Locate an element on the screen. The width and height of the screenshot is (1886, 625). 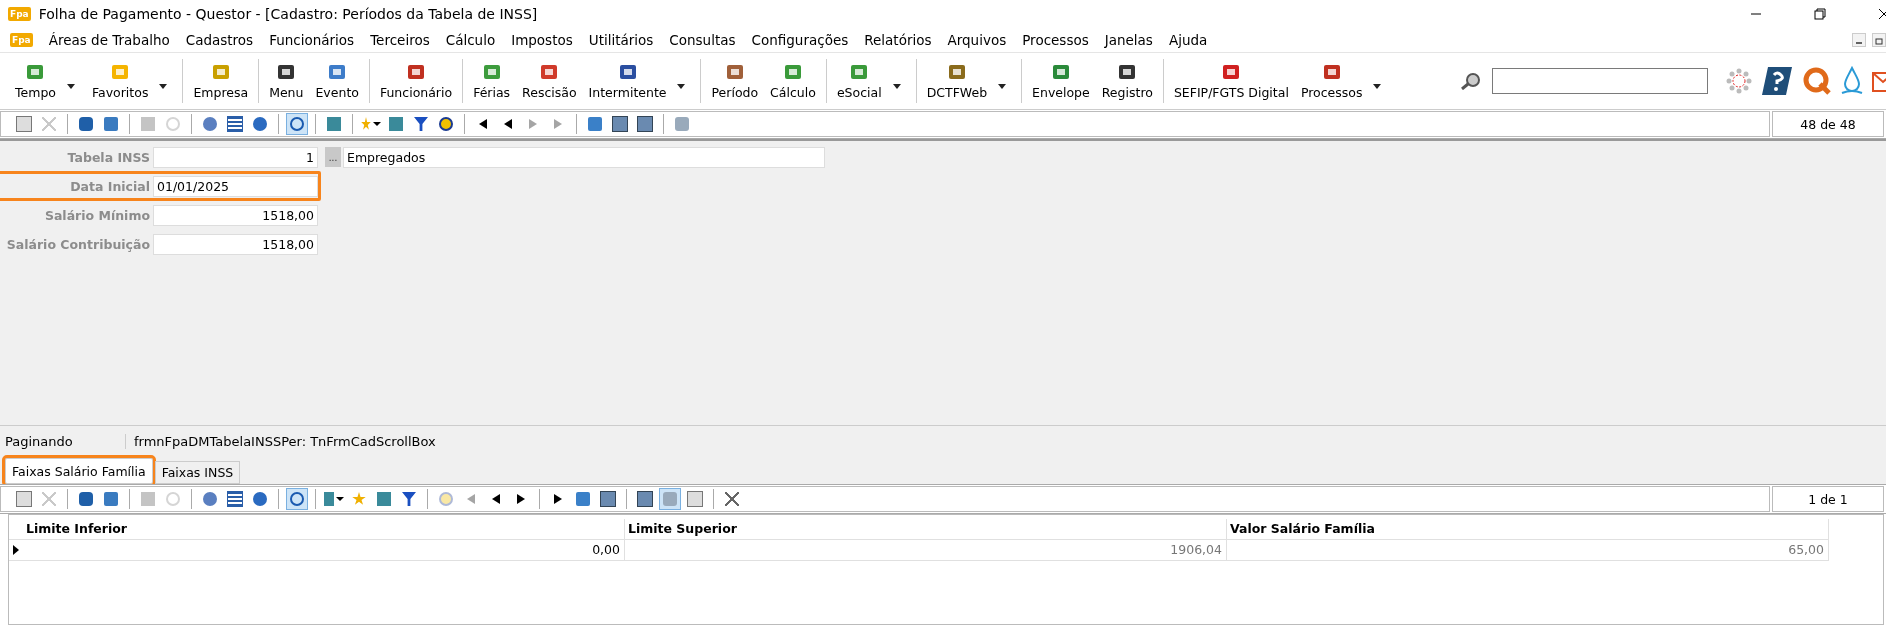
field-label: Salário Contribuição is located at coordinates (78, 244).